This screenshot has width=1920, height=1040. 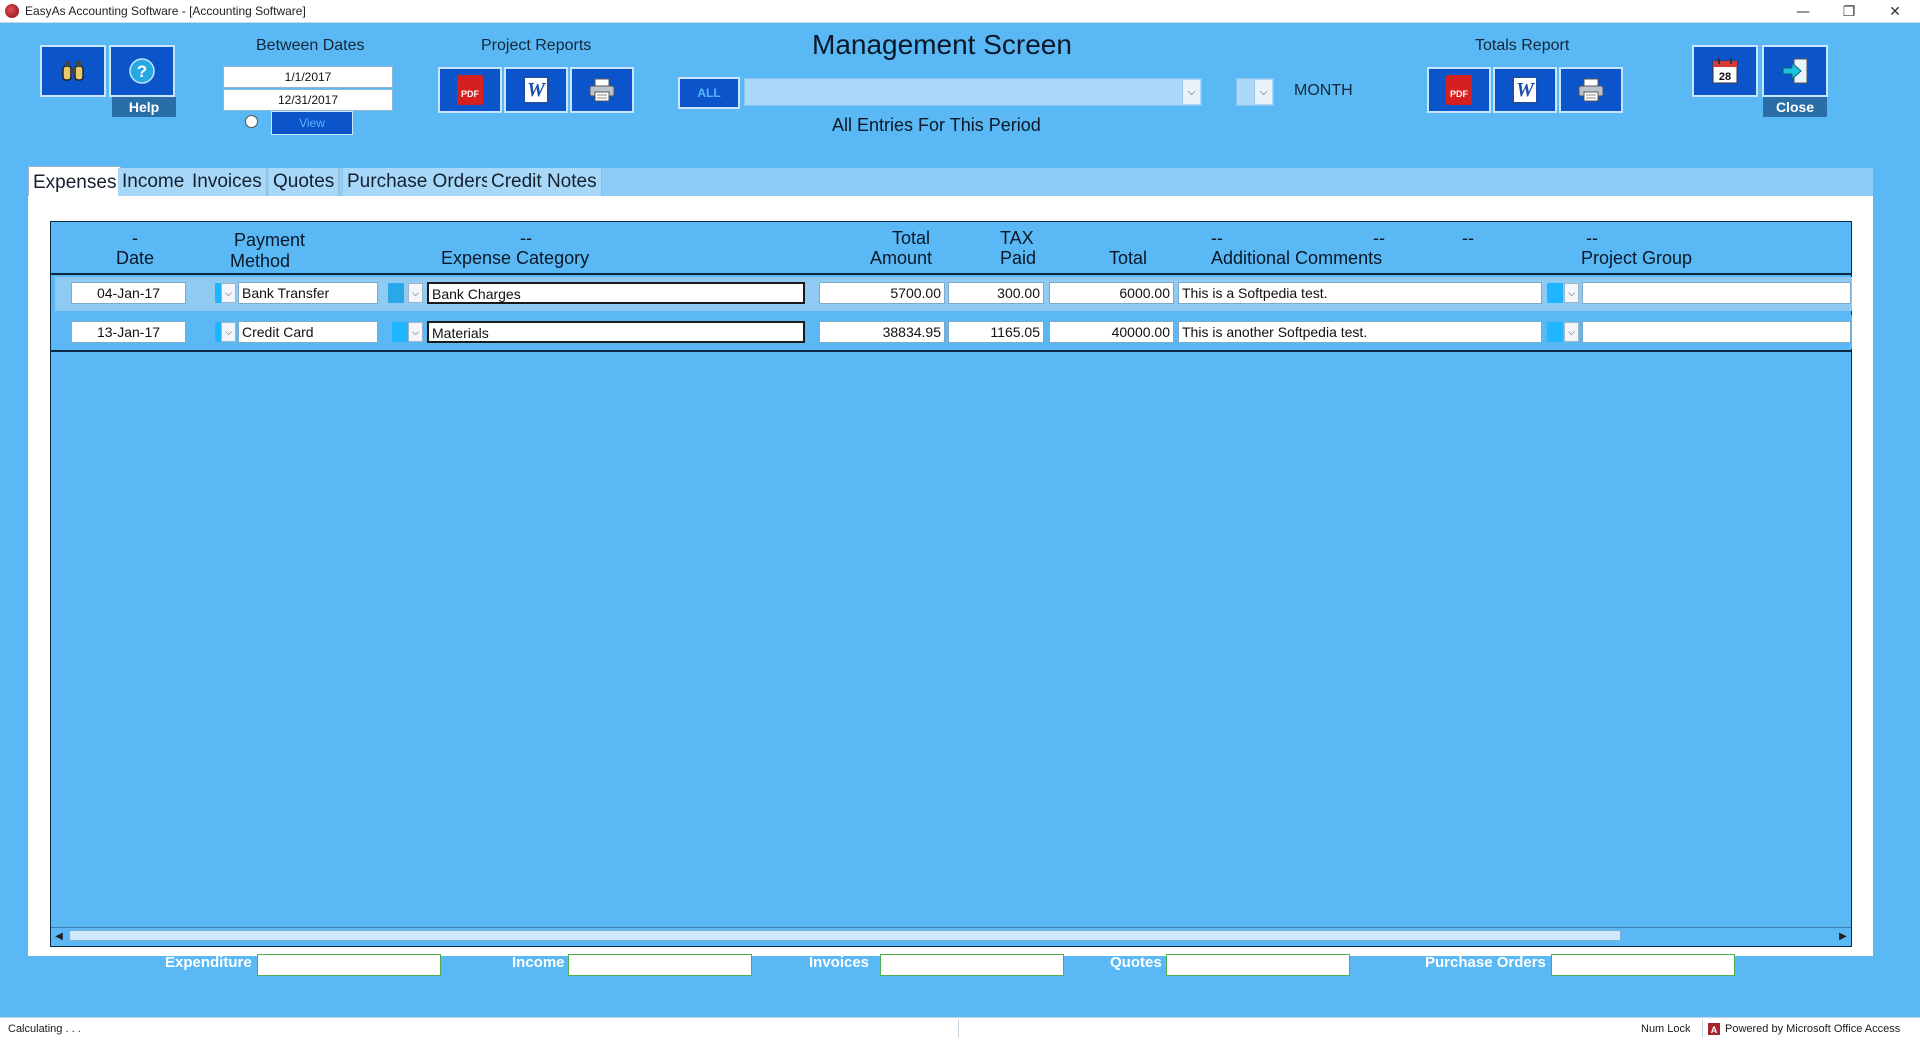 What do you see at coordinates (660, 965) in the screenshot?
I see `income-field` at bounding box center [660, 965].